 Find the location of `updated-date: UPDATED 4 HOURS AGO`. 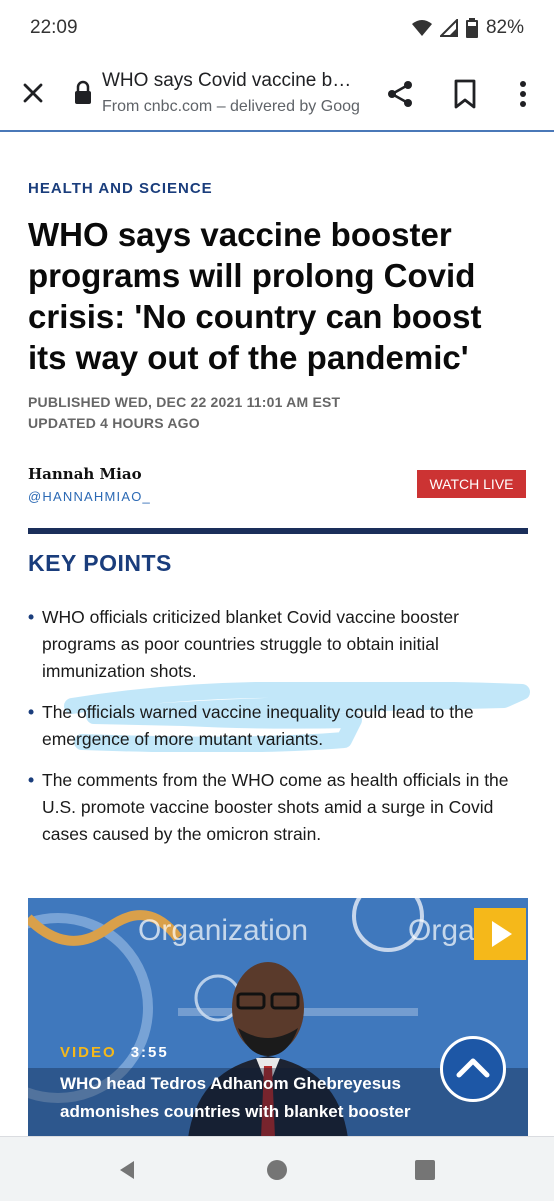

updated-date: UPDATED 4 HOURS AGO is located at coordinates (114, 423).